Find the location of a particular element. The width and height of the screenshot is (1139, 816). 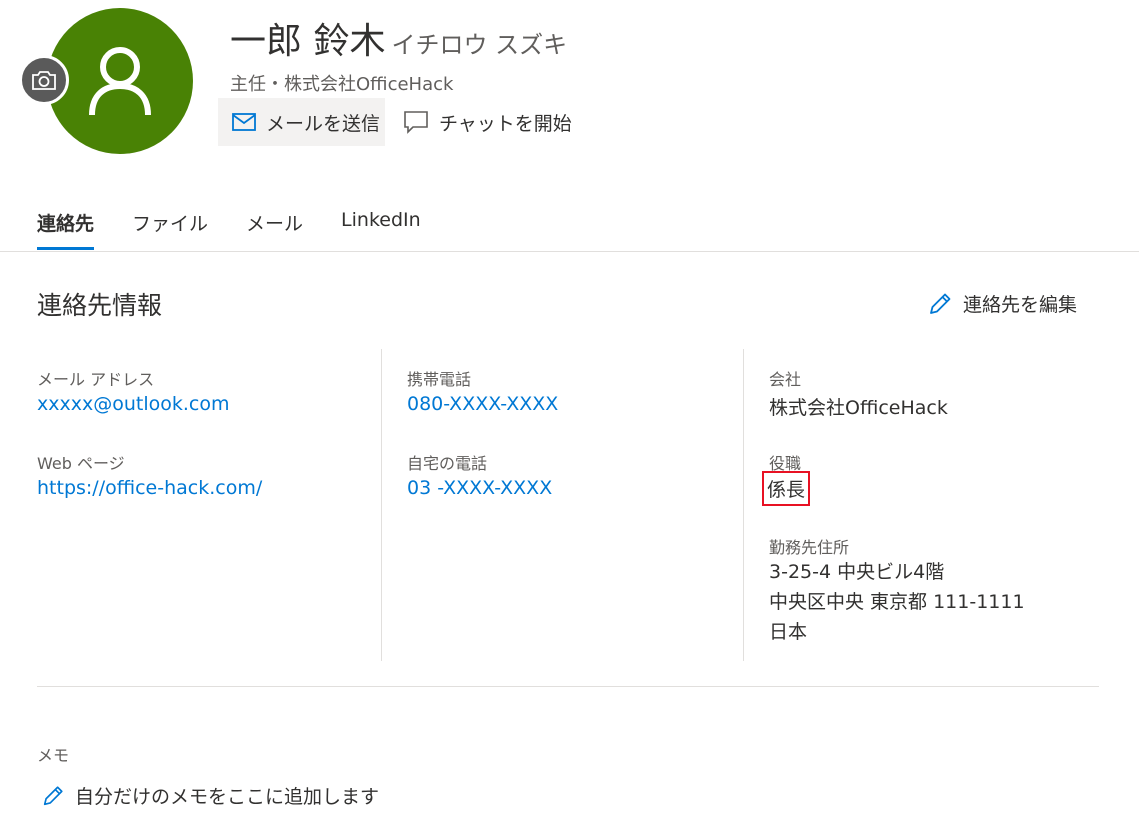

contact-name-kana: イチロウ スズキ is located at coordinates (479, 45).